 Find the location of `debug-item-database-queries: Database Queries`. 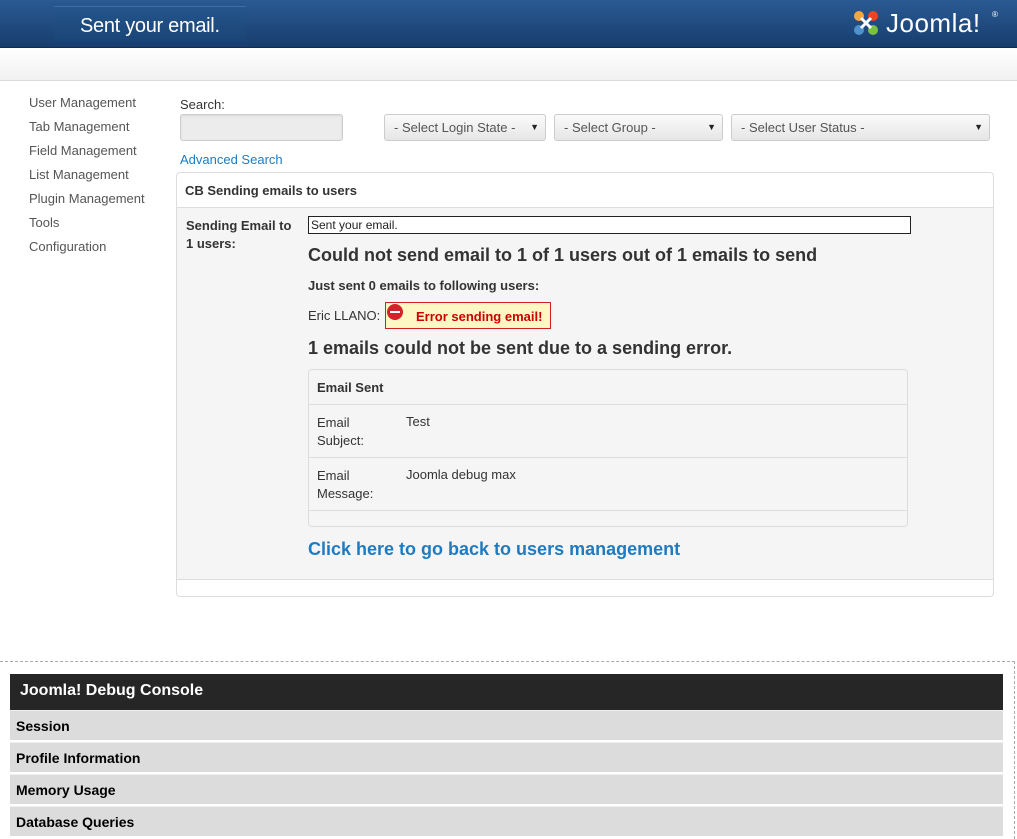

debug-item-database-queries: Database Queries is located at coordinates (506, 821).